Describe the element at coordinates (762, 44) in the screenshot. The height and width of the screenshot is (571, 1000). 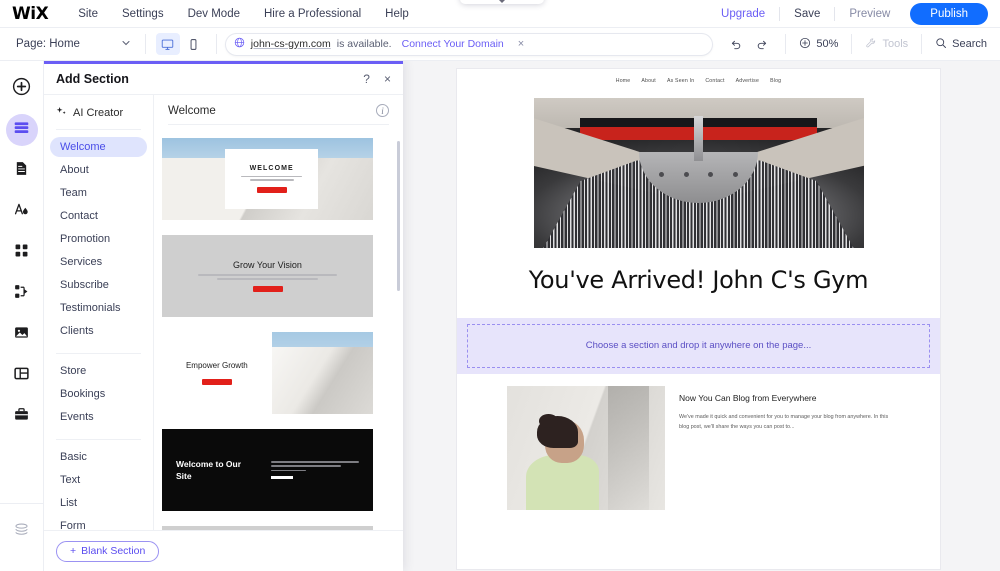
I see `redo-icon` at that location.